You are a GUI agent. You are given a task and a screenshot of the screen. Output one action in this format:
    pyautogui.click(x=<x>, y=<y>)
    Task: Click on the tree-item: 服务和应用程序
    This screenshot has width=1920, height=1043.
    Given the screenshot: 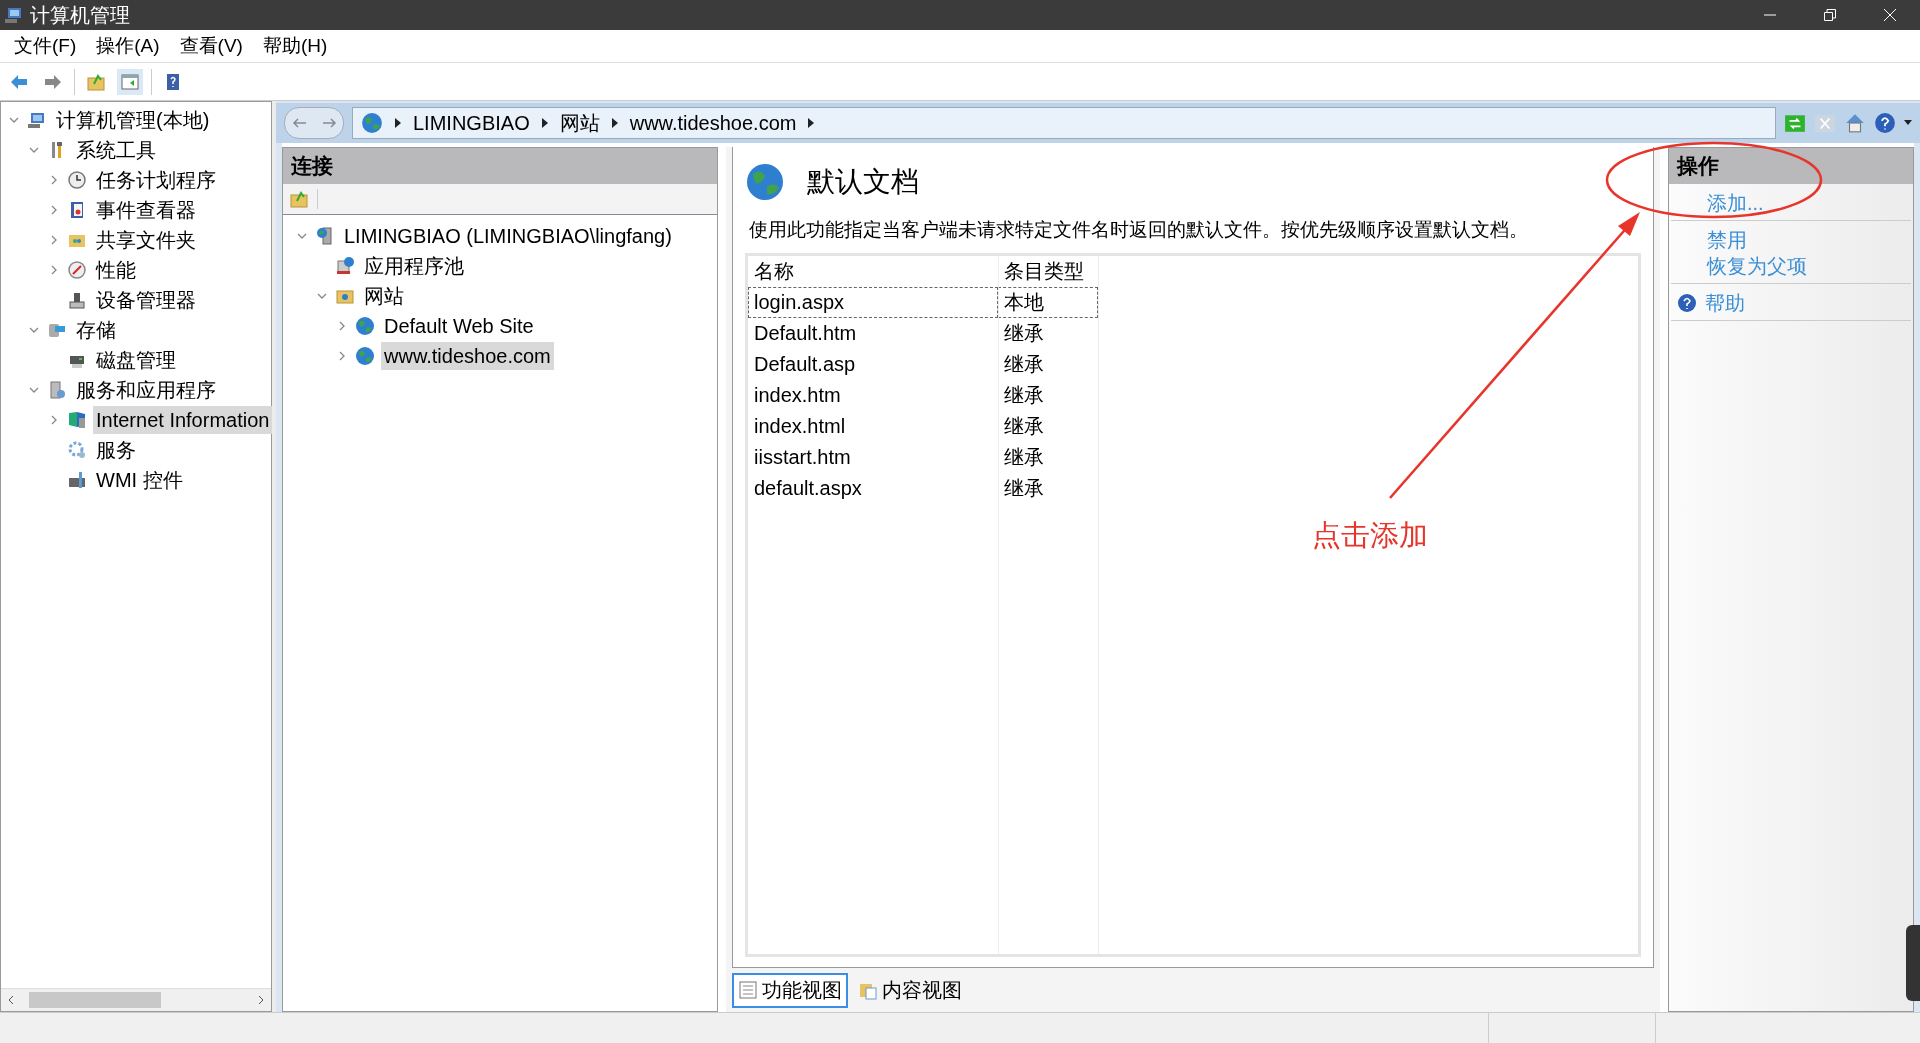 What is the action you would take?
    pyautogui.click(x=146, y=390)
    